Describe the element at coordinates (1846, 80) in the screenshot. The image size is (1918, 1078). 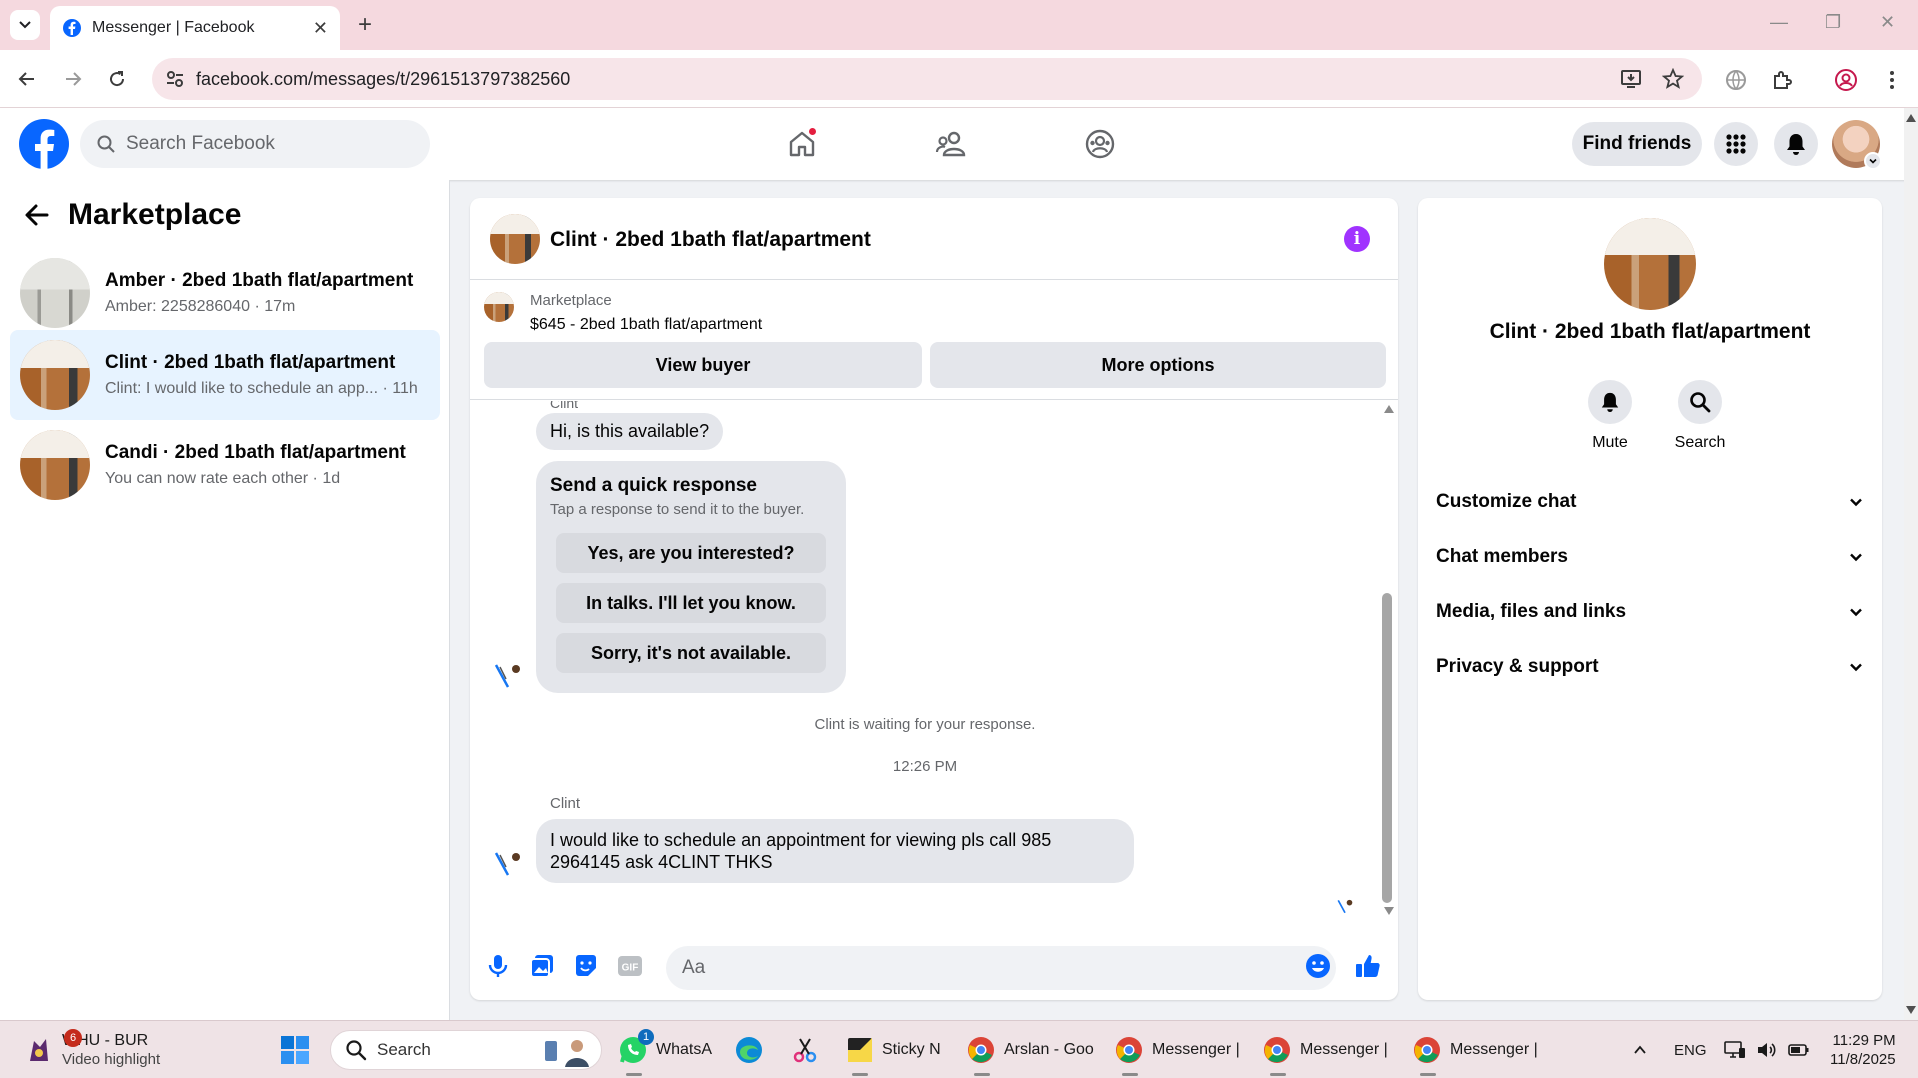
I see `profile-icon` at that location.